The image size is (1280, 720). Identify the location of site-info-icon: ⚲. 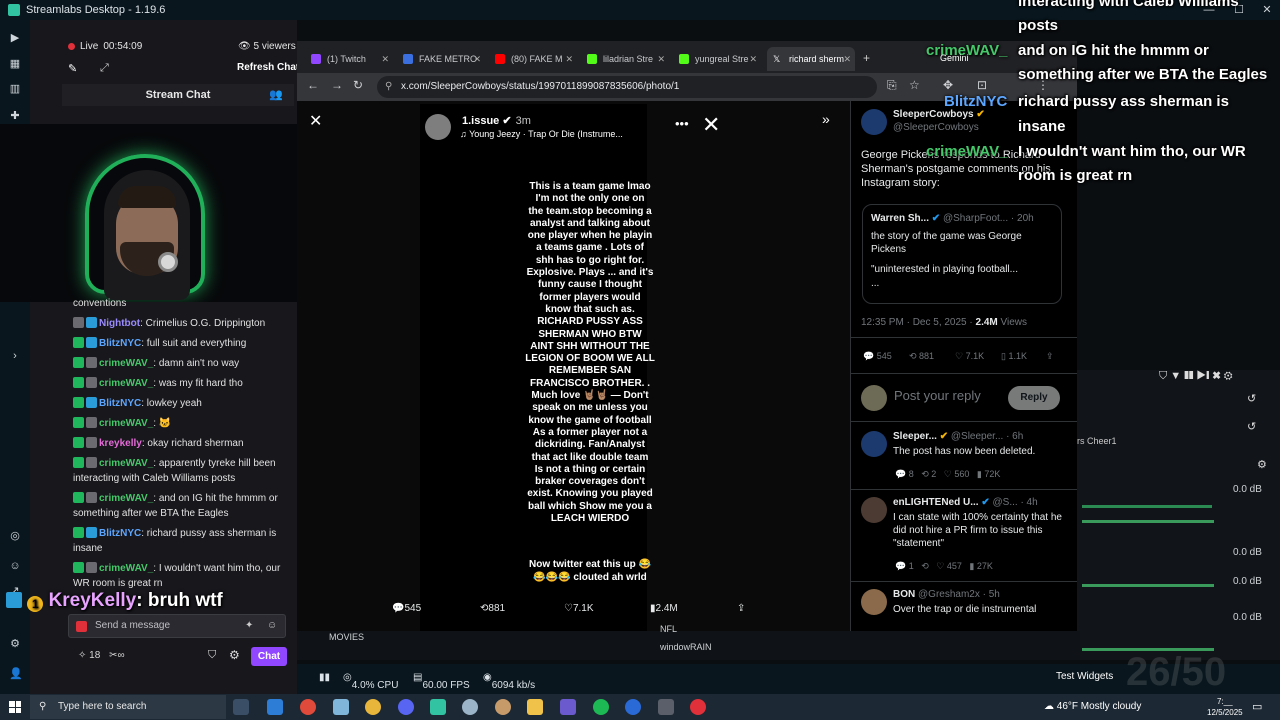
(388, 87).